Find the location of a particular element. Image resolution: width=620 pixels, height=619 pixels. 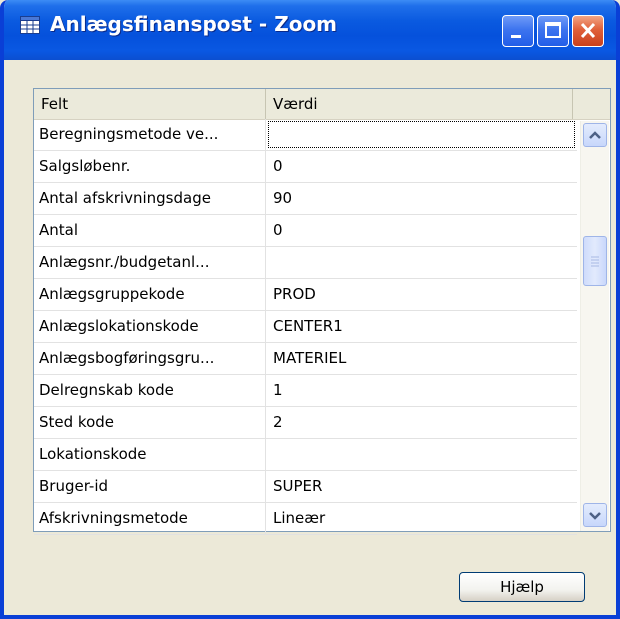

field-name: Salgsløbenr. is located at coordinates (150, 166).